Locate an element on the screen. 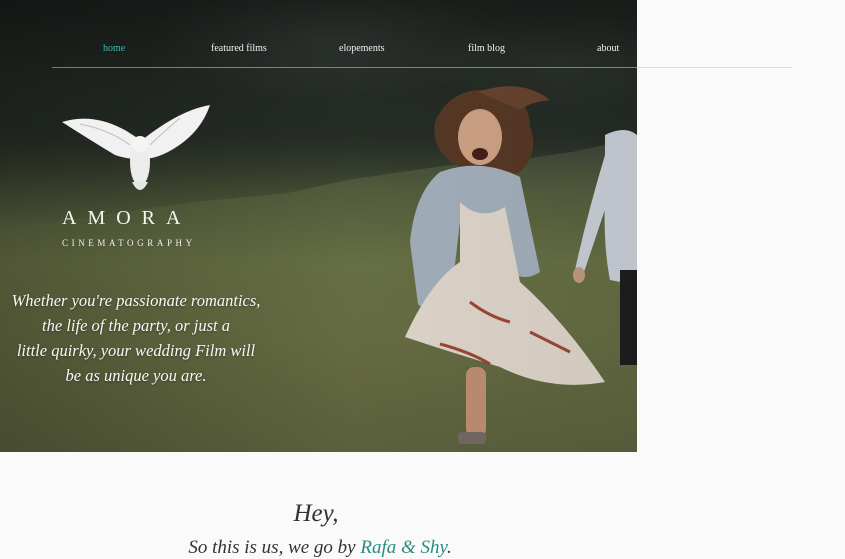 This screenshot has width=845, height=559. tagline-line: Whether you're passionate romantics, is located at coordinates (136, 300).